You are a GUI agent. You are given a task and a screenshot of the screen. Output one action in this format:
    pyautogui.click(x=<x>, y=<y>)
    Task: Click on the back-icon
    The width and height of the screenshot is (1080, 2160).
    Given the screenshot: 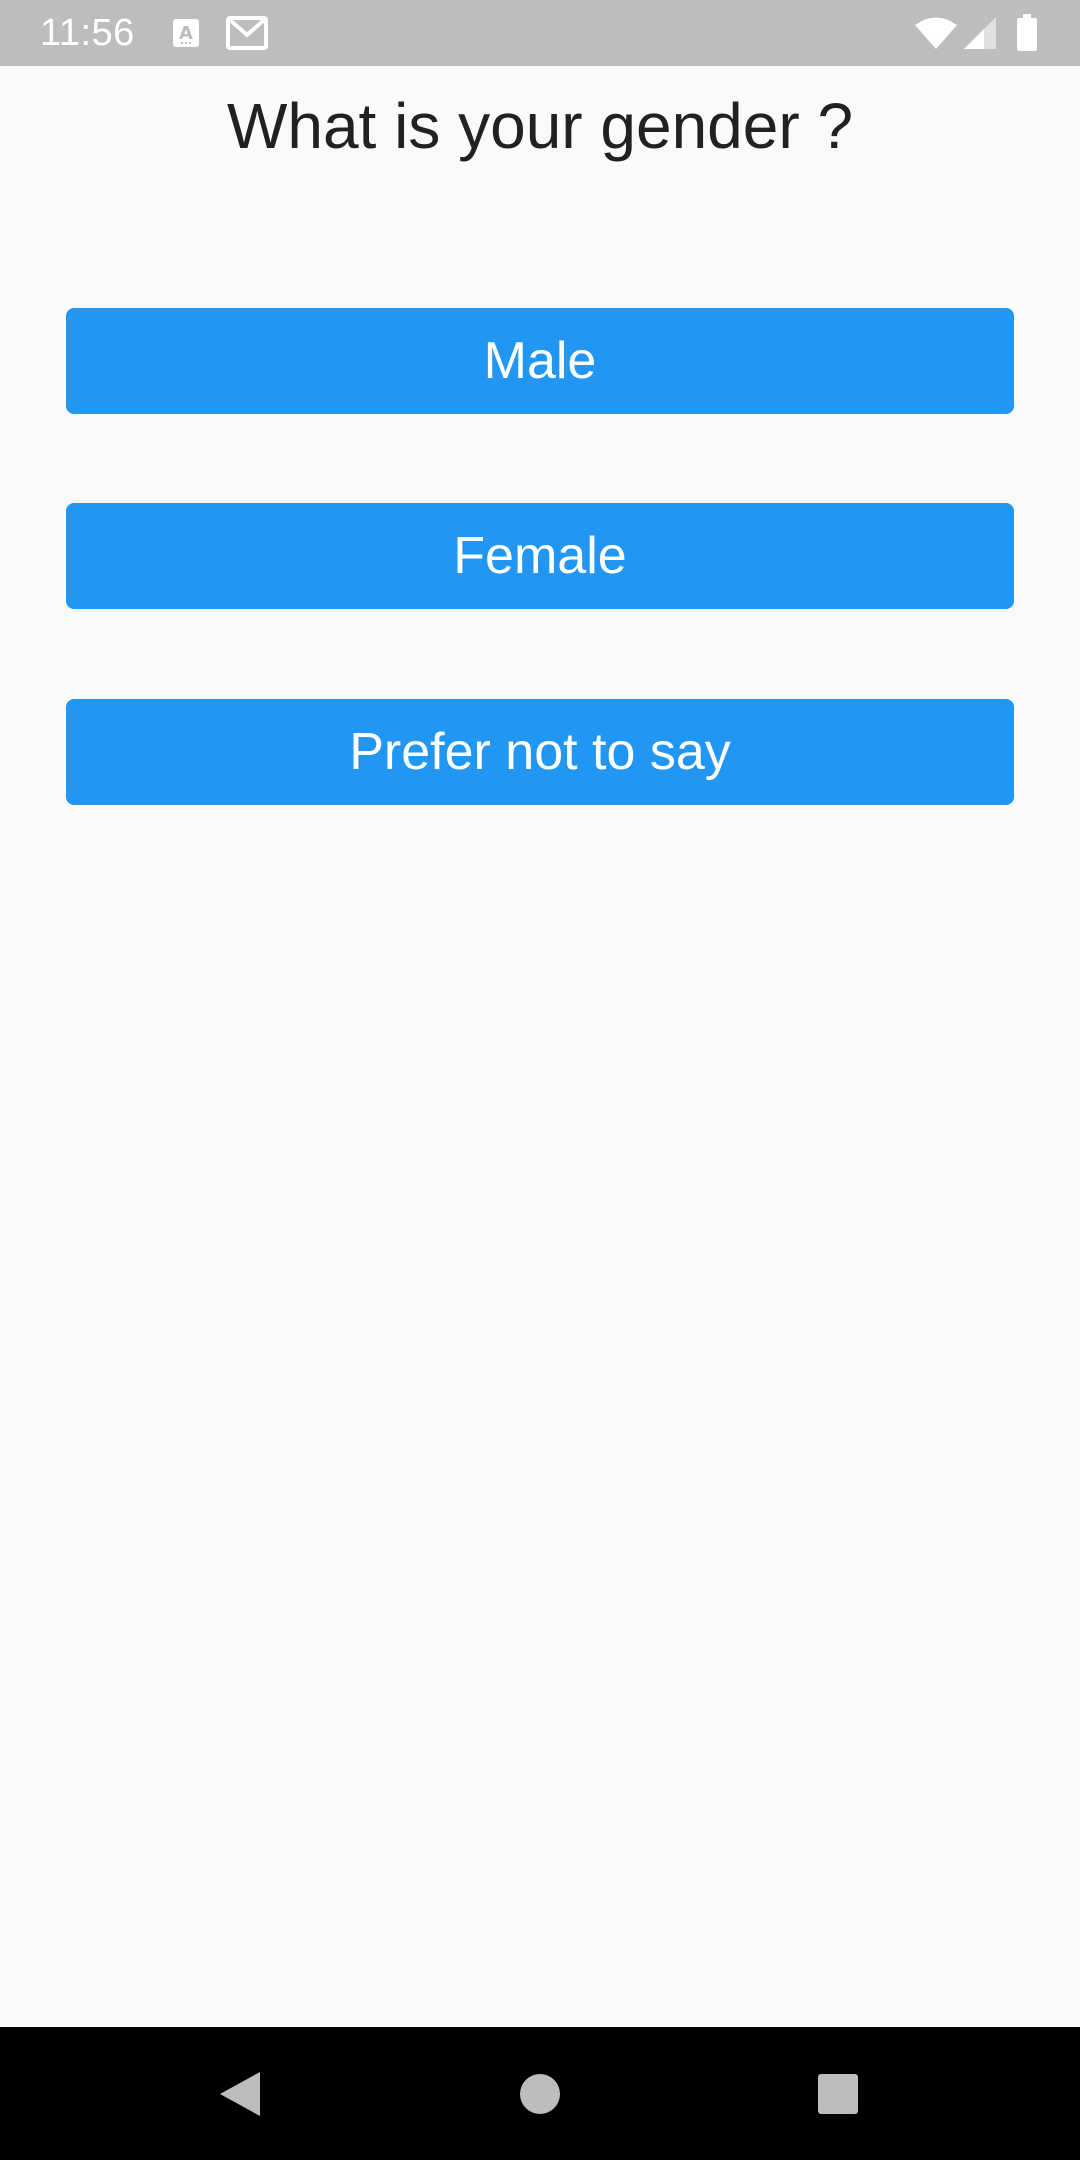 What is the action you would take?
    pyautogui.click(x=240, y=2093)
    